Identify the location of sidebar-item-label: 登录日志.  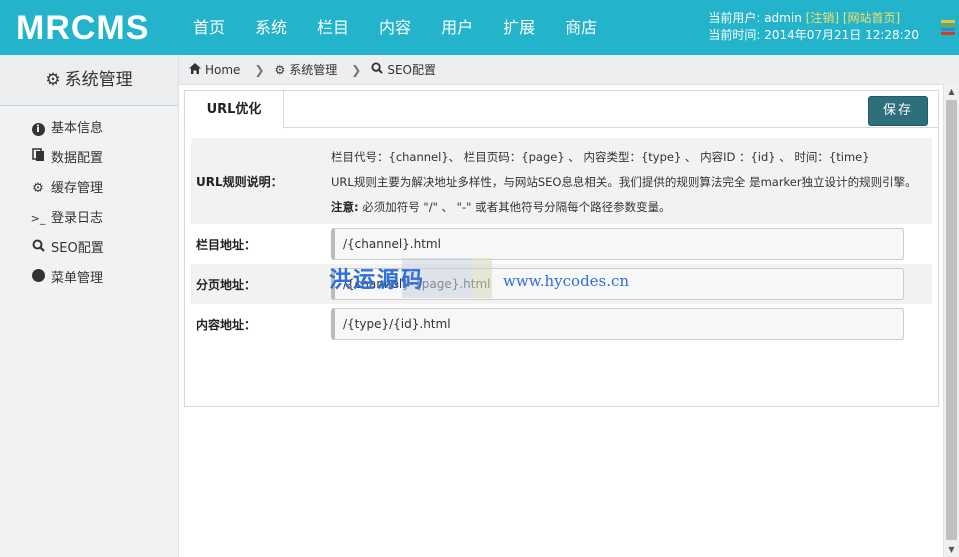
(77, 218).